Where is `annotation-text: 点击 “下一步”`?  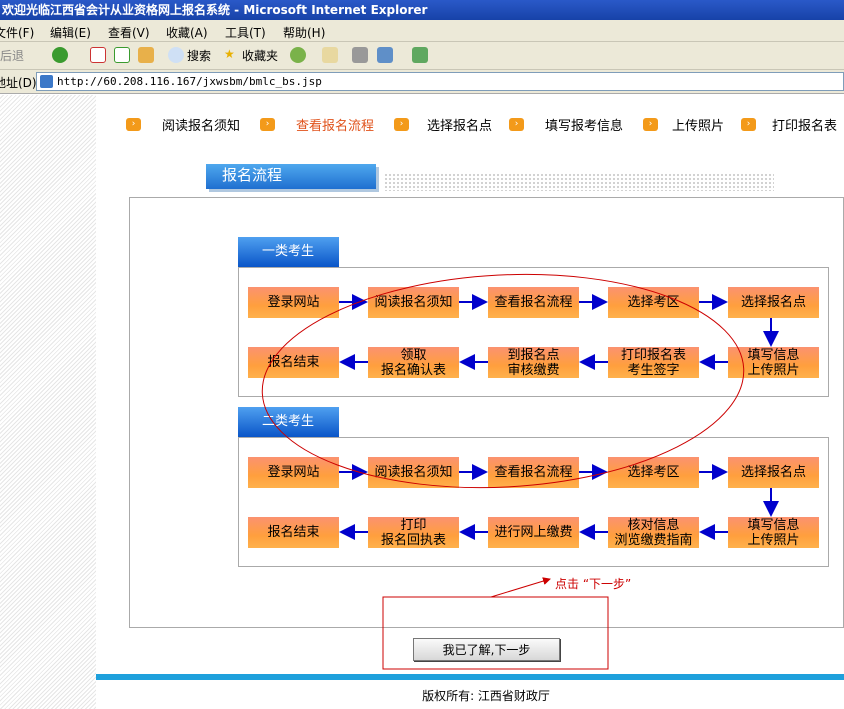 annotation-text: 点击 “下一步” is located at coordinates (593, 584).